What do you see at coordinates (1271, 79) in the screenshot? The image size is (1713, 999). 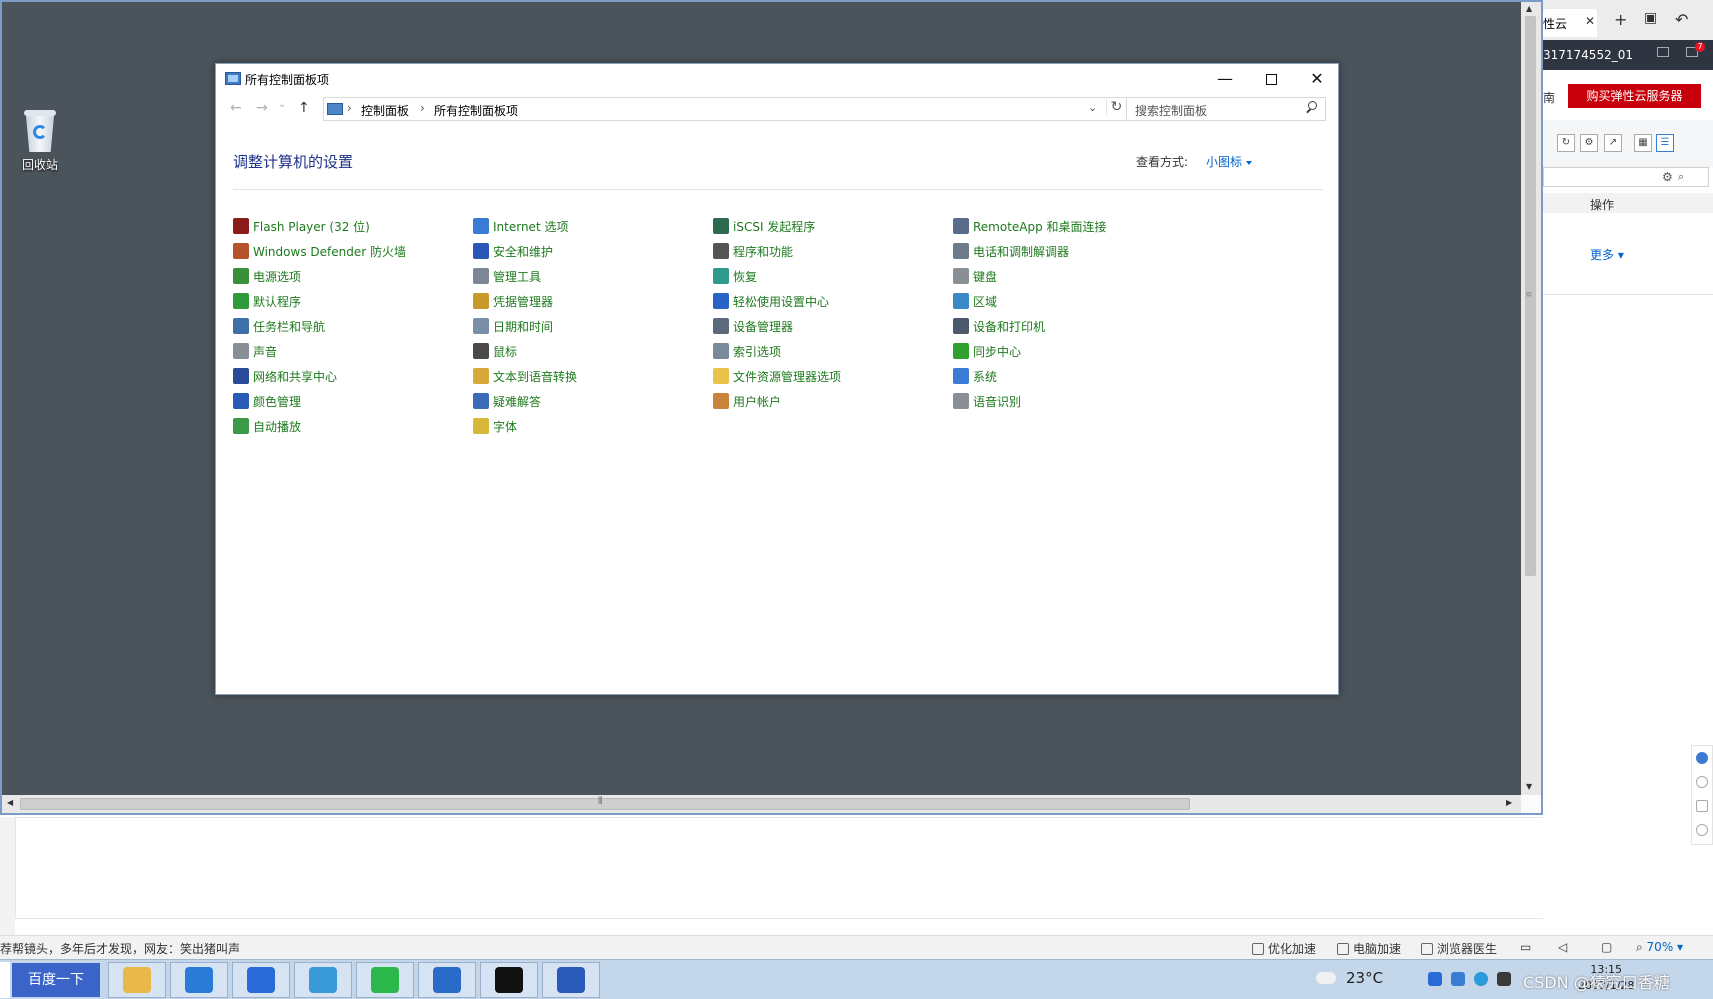 I see `maximize-button` at bounding box center [1271, 79].